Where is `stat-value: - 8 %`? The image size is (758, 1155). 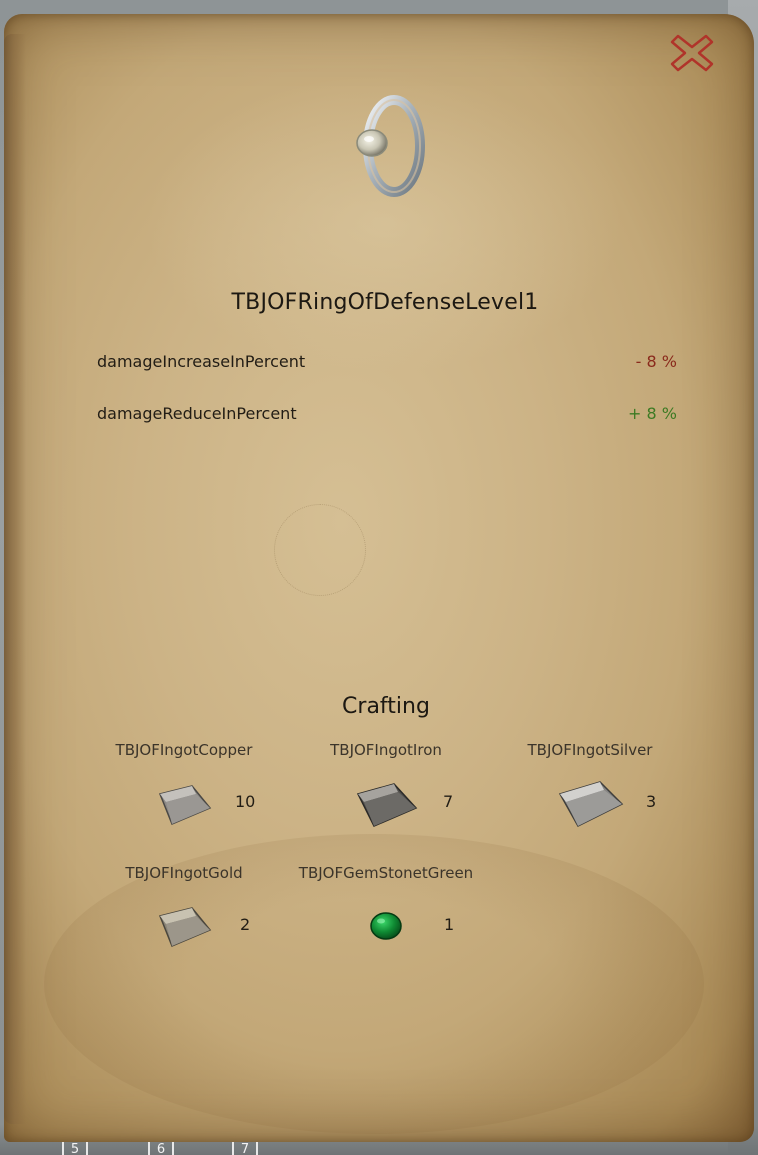 stat-value: - 8 % is located at coordinates (656, 361).